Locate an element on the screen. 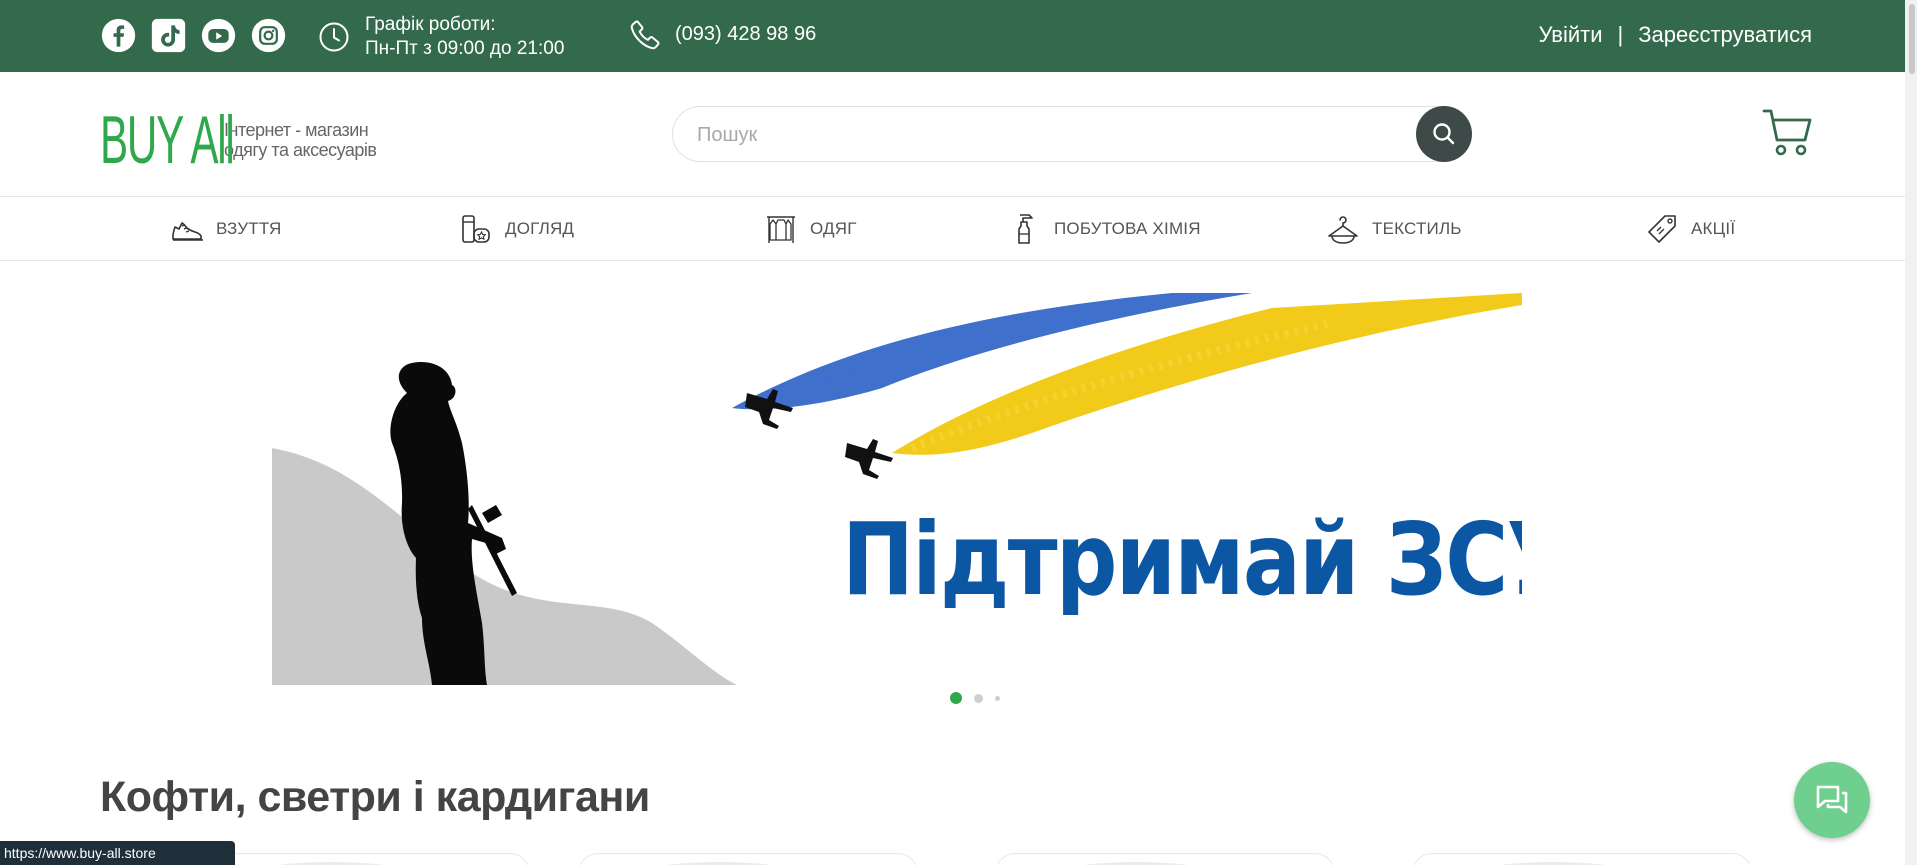 Image resolution: width=1917 pixels, height=865 pixels. category-label: АКЦІЇ is located at coordinates (1713, 228).